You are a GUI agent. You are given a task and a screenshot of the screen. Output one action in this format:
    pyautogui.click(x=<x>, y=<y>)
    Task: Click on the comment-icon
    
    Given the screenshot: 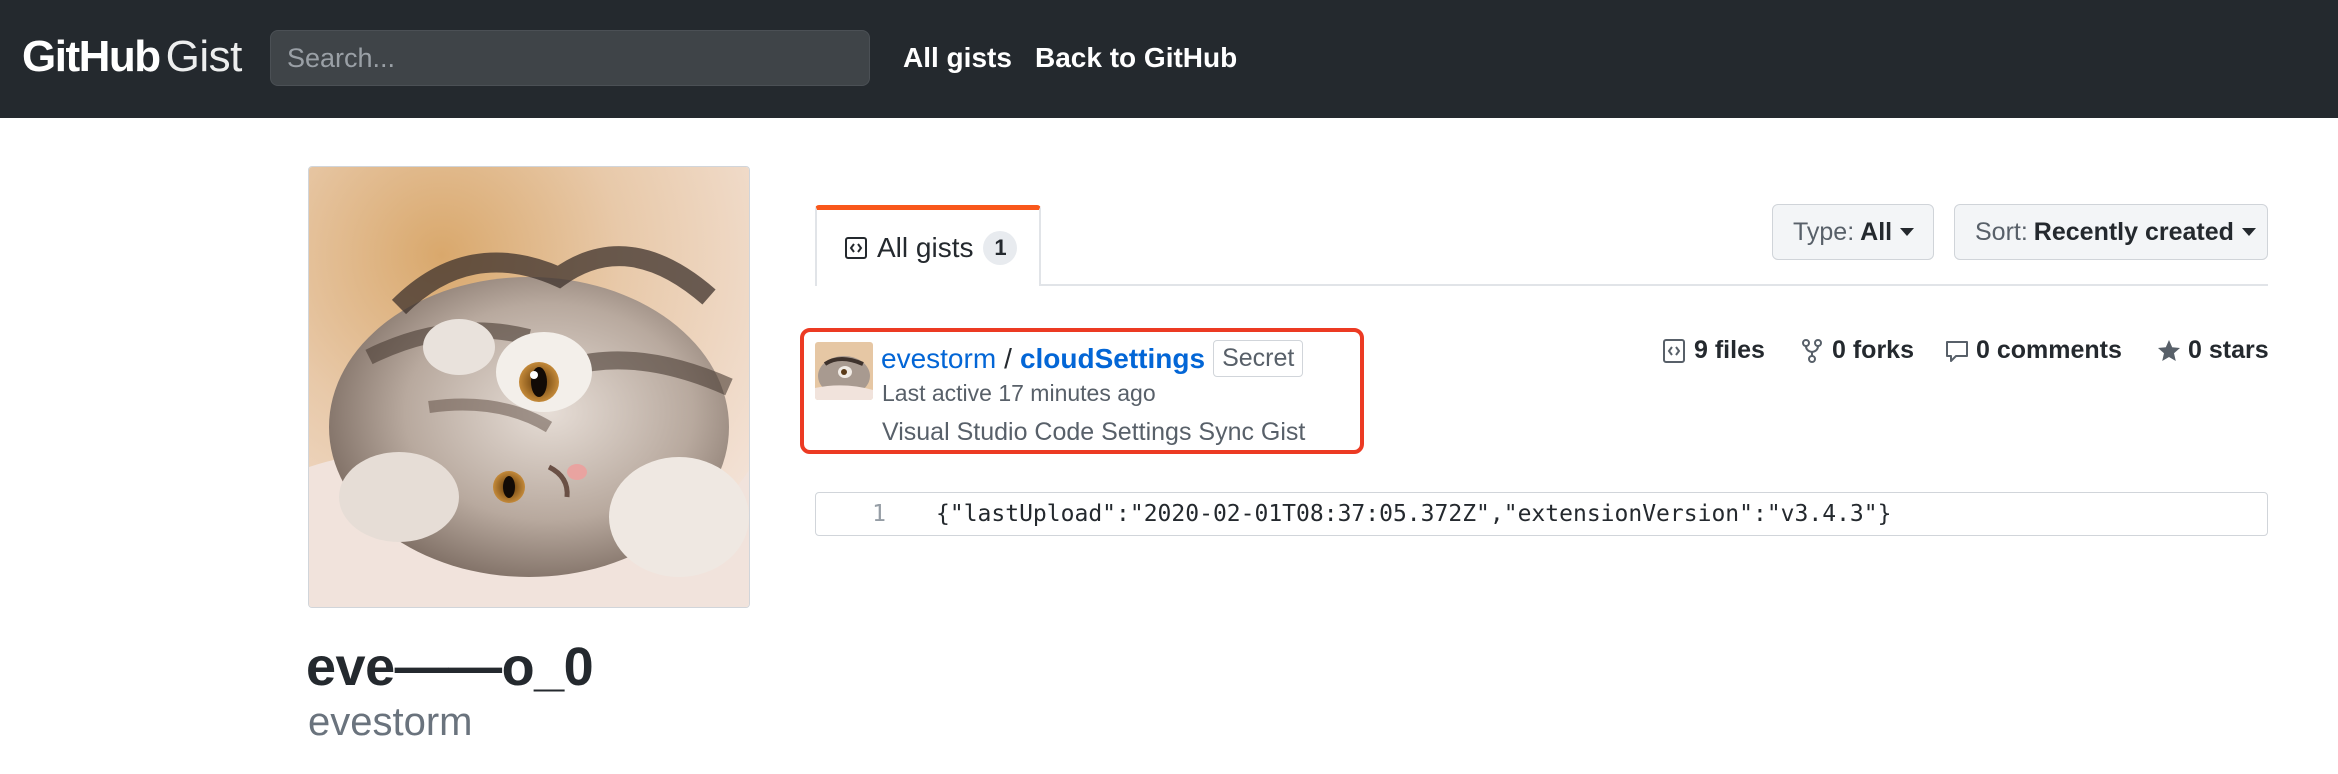 What is the action you would take?
    pyautogui.click(x=1956, y=351)
    